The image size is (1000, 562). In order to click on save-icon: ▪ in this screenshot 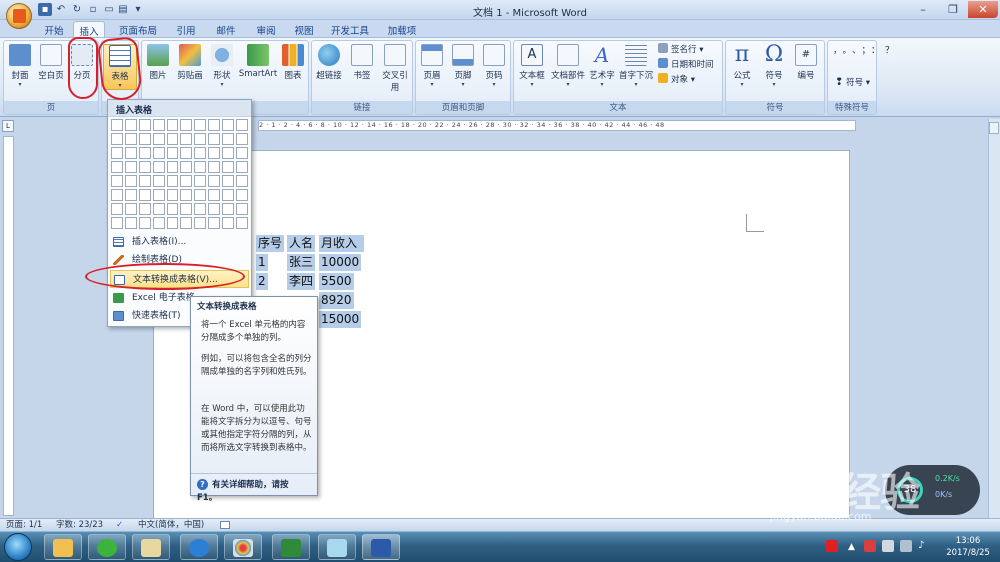, I will do `click(45, 9)`.